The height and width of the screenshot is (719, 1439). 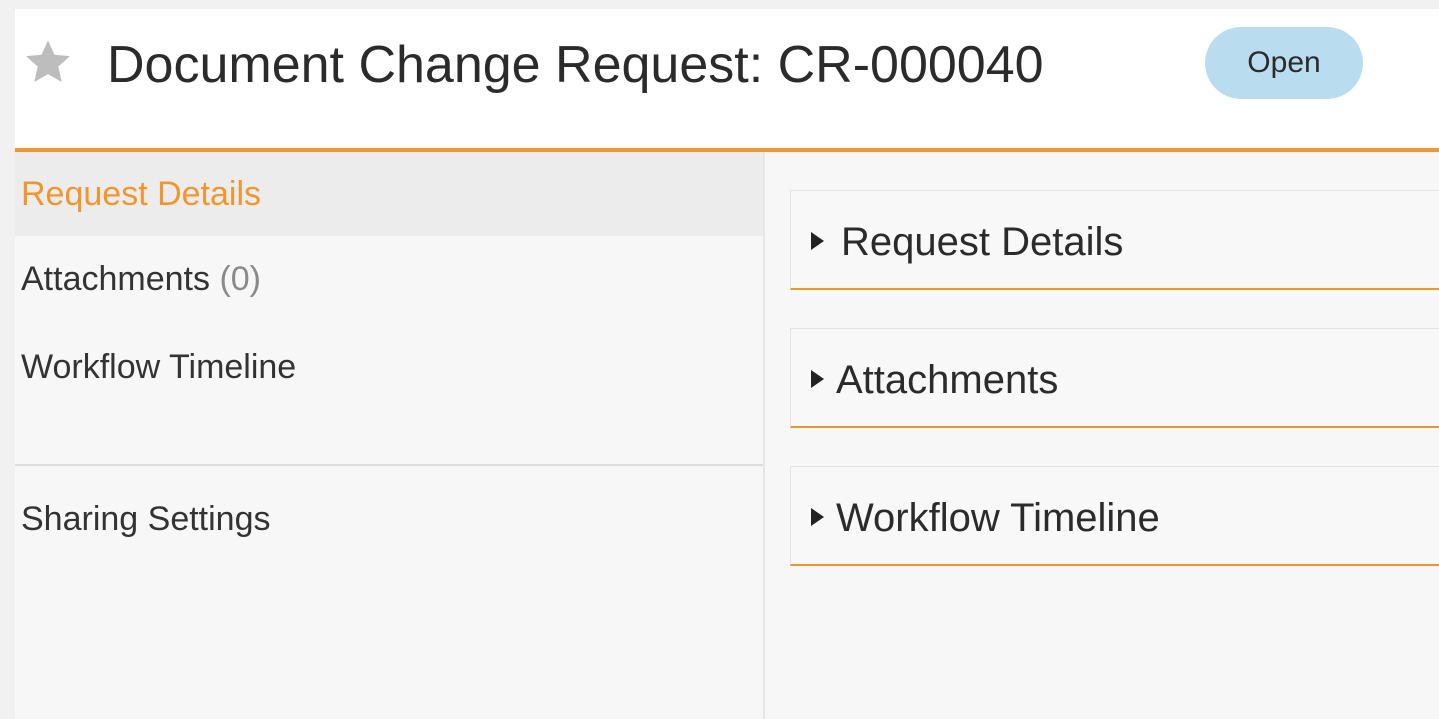 What do you see at coordinates (998, 518) in the screenshot?
I see `section-title: Workflow Timeline` at bounding box center [998, 518].